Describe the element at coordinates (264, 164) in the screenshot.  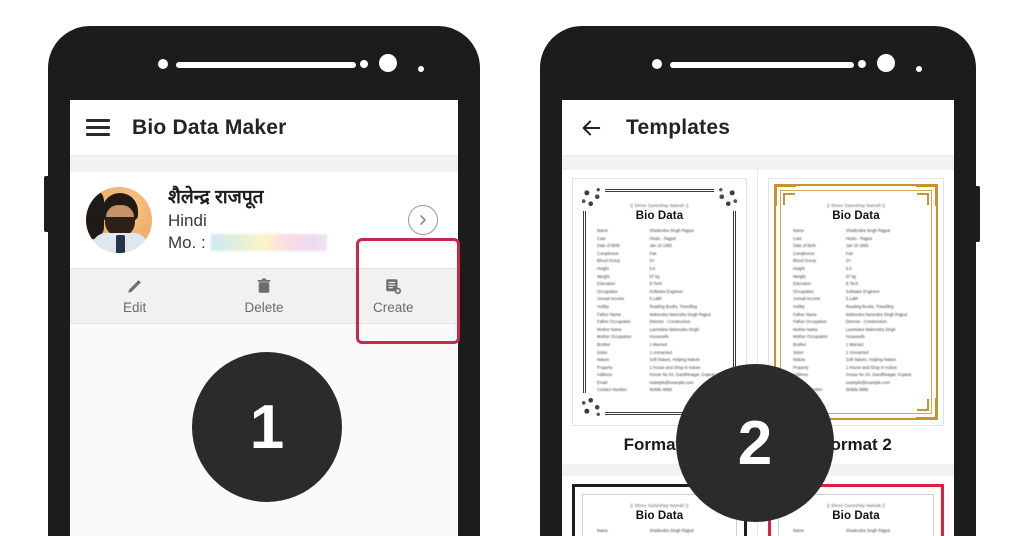
I see `content-top-strip` at that location.